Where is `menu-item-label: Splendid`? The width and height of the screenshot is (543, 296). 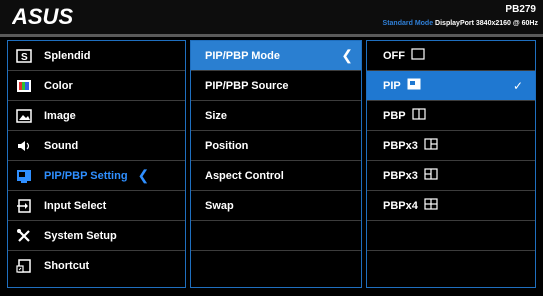 menu-item-label: Splendid is located at coordinates (67, 55).